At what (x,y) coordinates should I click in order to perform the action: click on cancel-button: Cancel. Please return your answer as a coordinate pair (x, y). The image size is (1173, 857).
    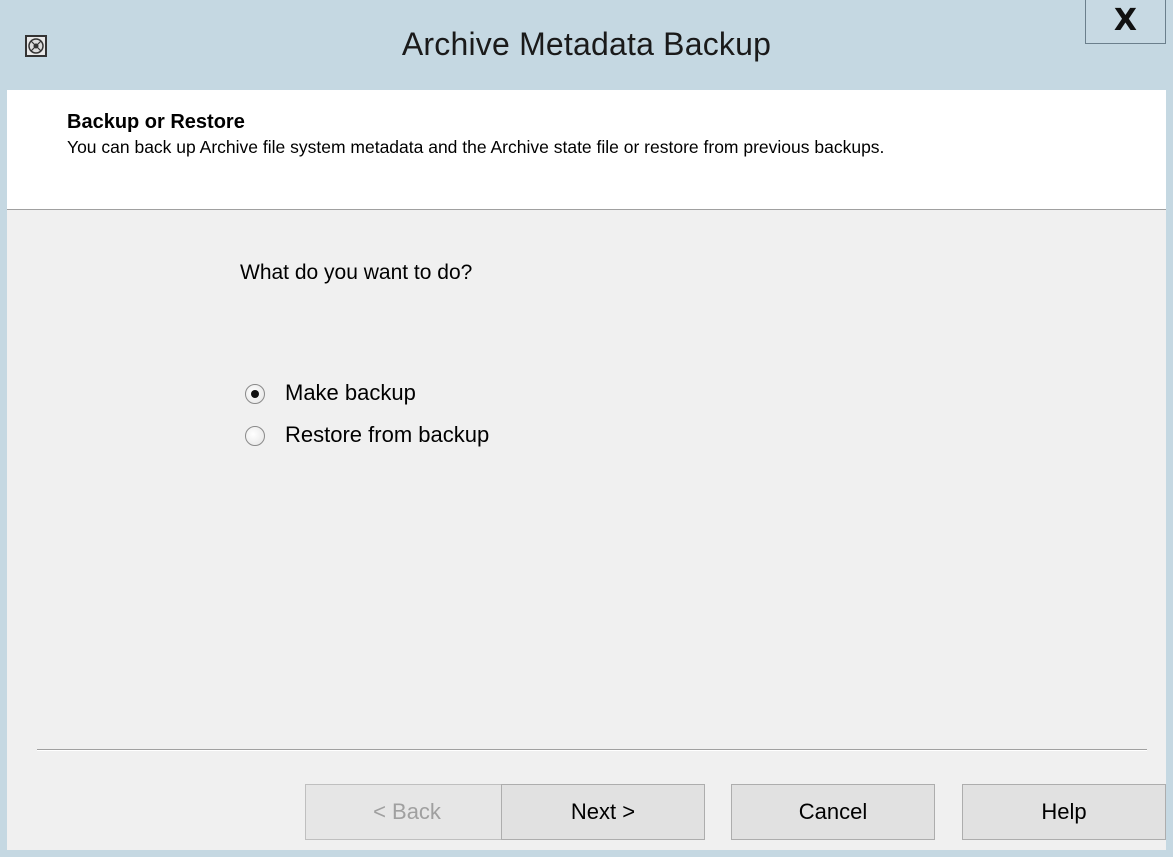
    Looking at the image, I should click on (833, 812).